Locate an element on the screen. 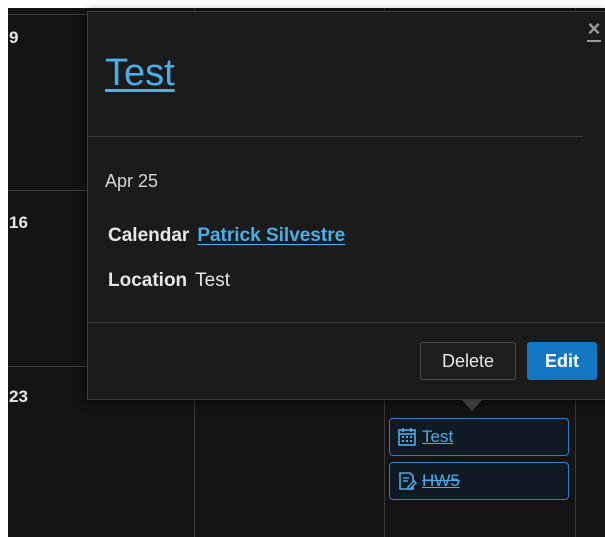  event-label: Test is located at coordinates (438, 436).